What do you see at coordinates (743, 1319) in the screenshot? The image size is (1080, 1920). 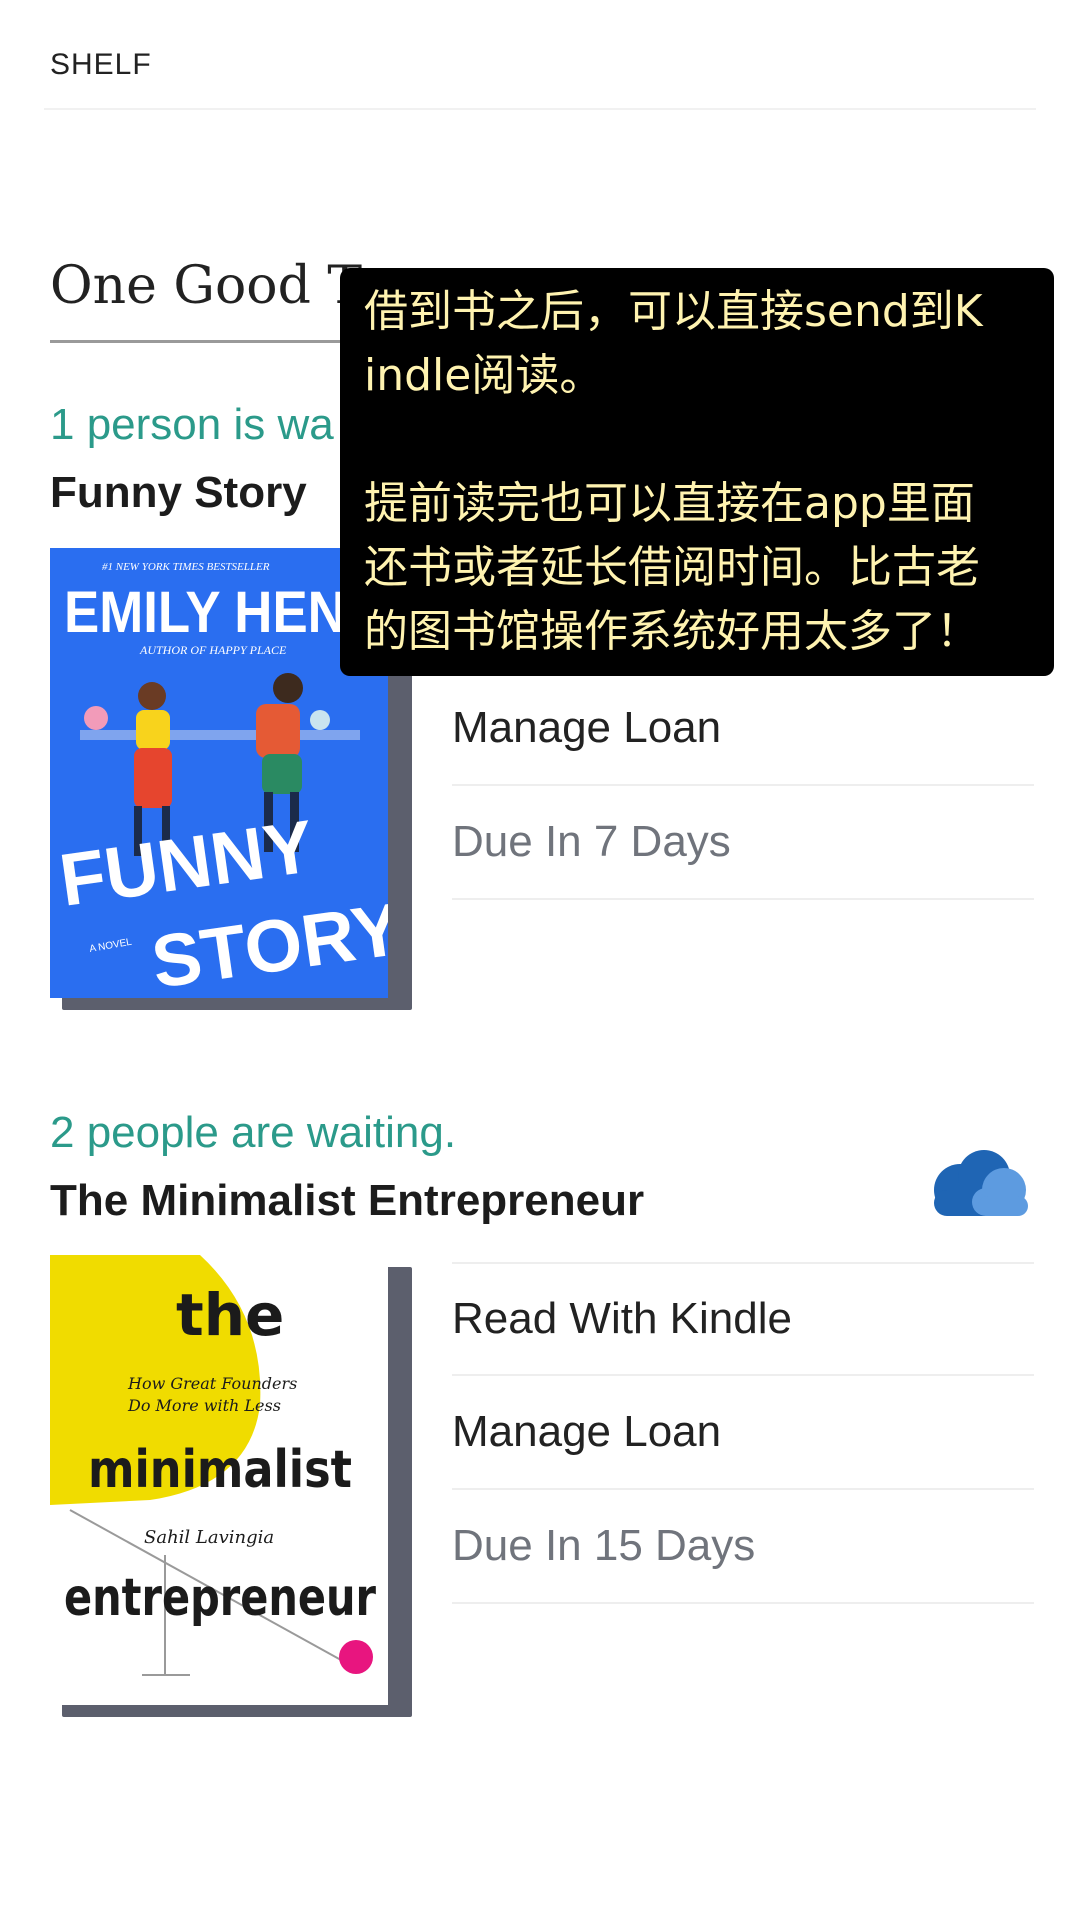 I see `read-with-kindle-button: Read With Kindle` at bounding box center [743, 1319].